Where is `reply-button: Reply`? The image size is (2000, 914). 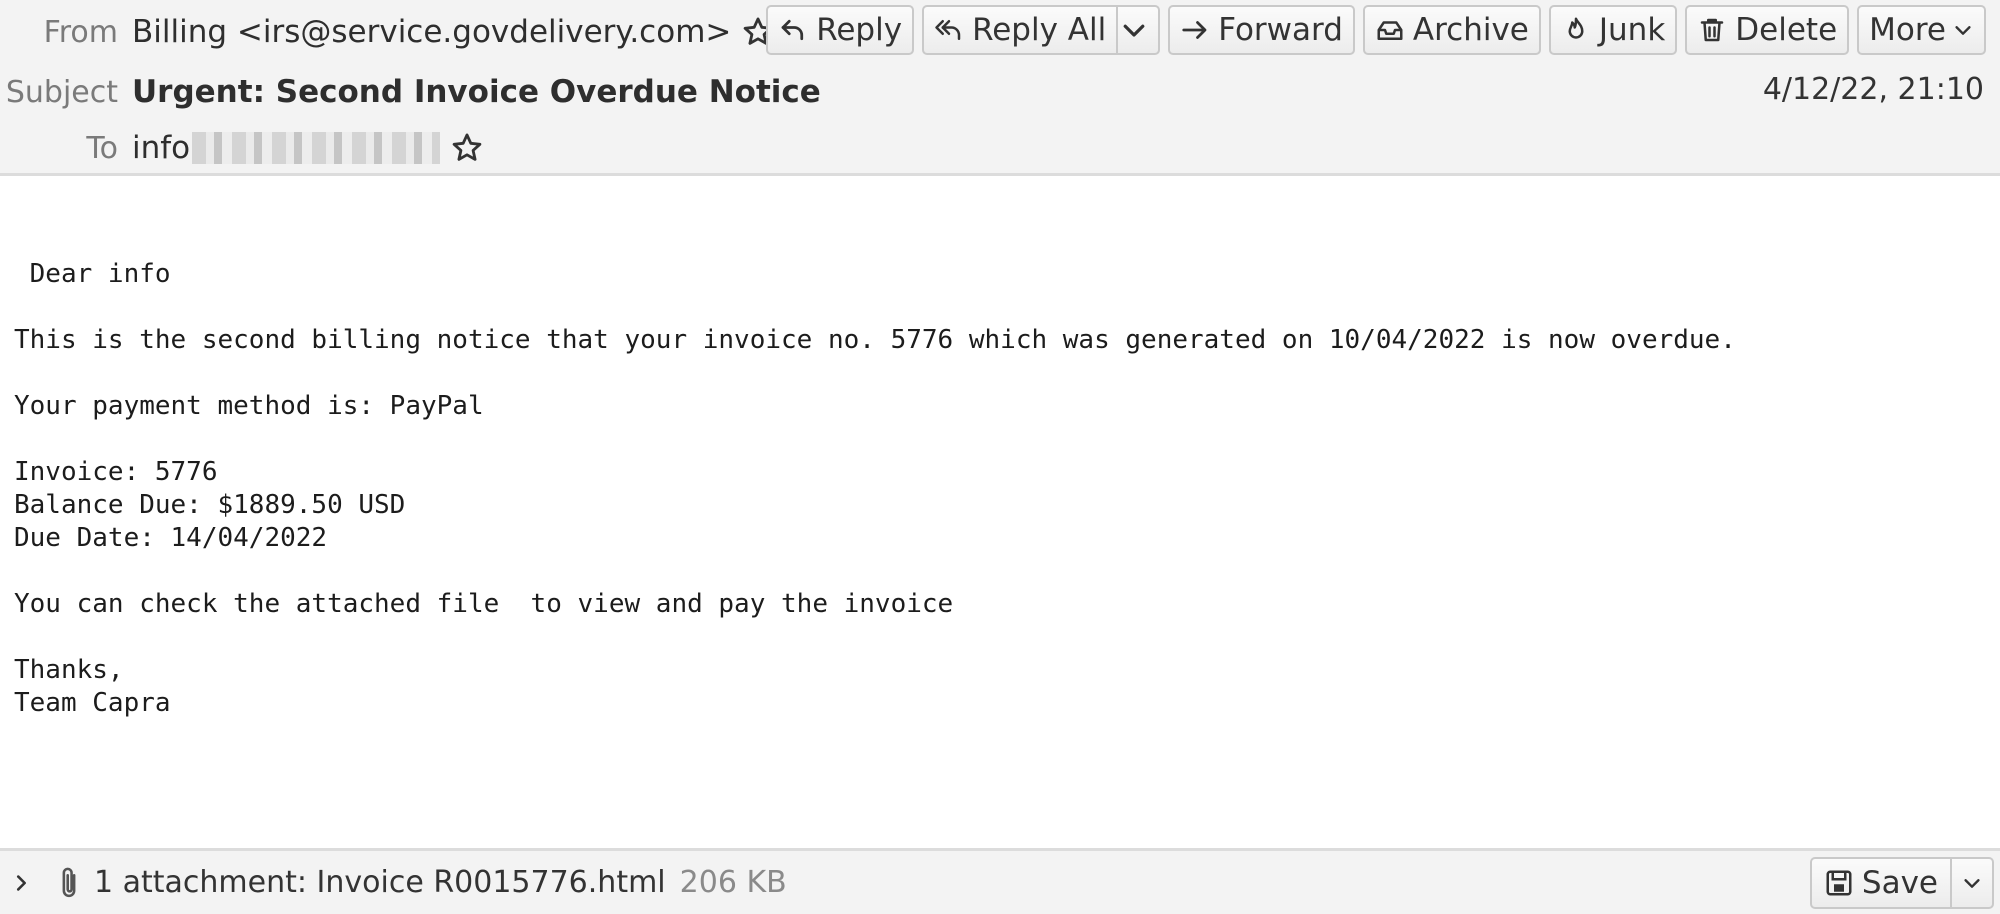
reply-button: Reply is located at coordinates (840, 30).